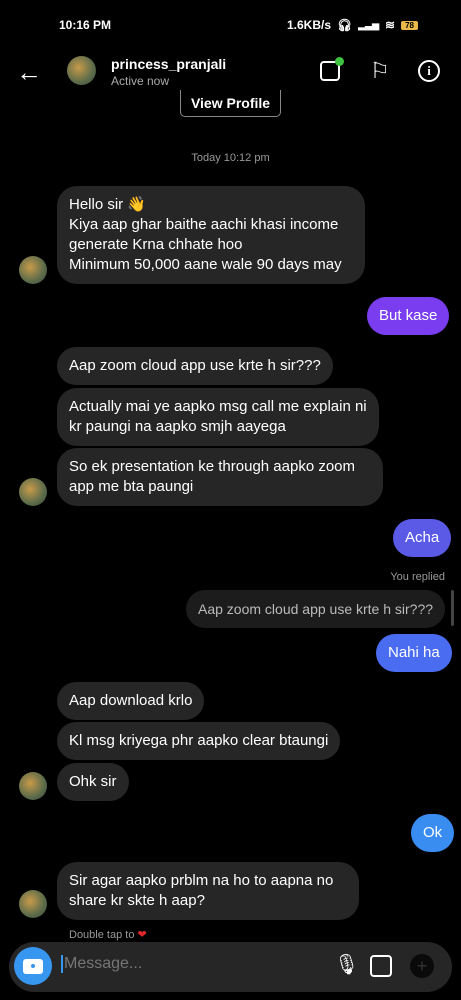 Image resolution: width=461 pixels, height=1000 pixels. What do you see at coordinates (102, 935) in the screenshot?
I see `hint-text: Double tap to` at bounding box center [102, 935].